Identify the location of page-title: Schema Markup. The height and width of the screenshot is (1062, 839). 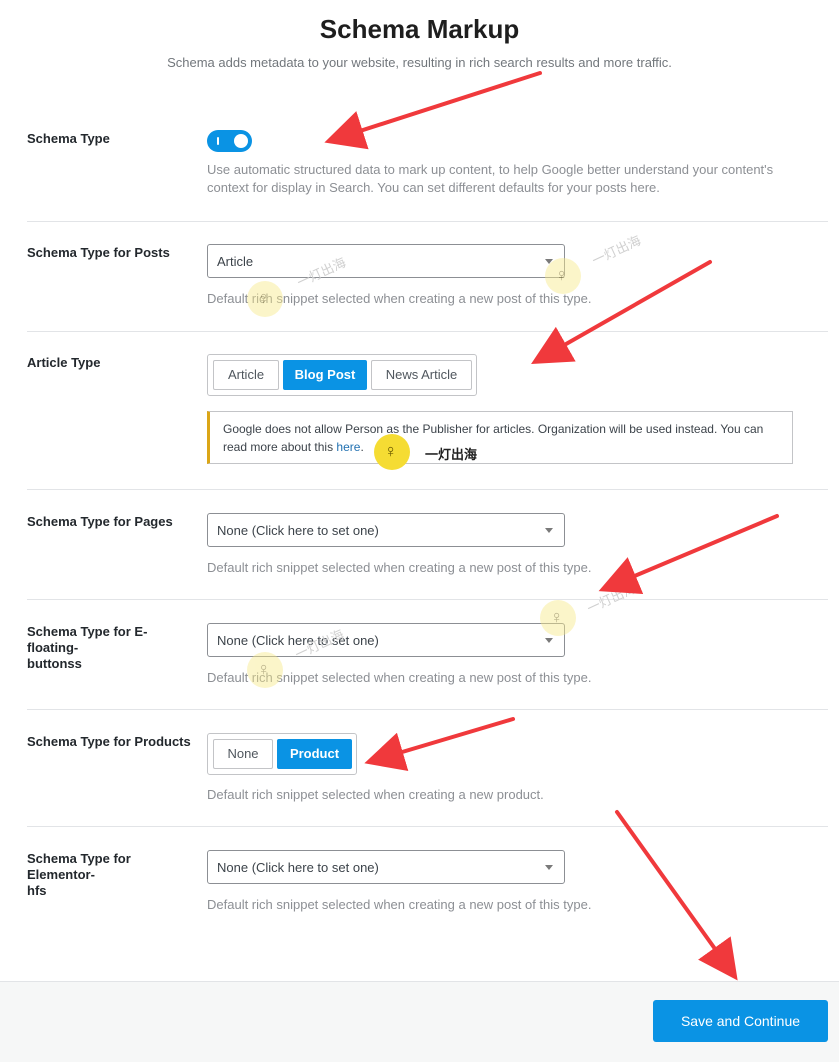
(419, 29).